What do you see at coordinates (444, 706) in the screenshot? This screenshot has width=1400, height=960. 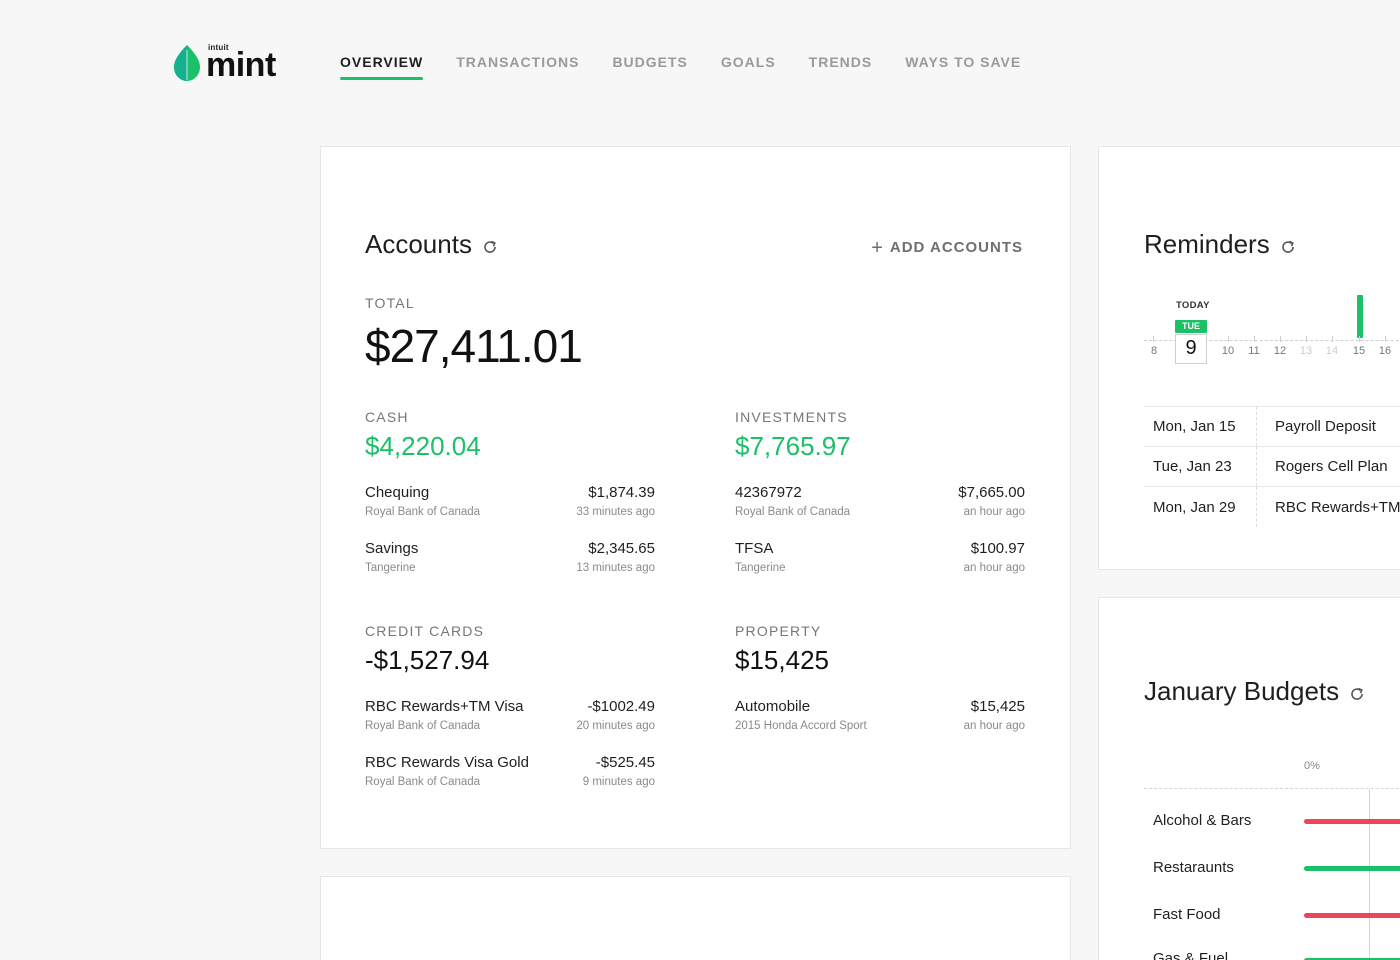 I see `account-name: RBC Rewards+TM Visa` at bounding box center [444, 706].